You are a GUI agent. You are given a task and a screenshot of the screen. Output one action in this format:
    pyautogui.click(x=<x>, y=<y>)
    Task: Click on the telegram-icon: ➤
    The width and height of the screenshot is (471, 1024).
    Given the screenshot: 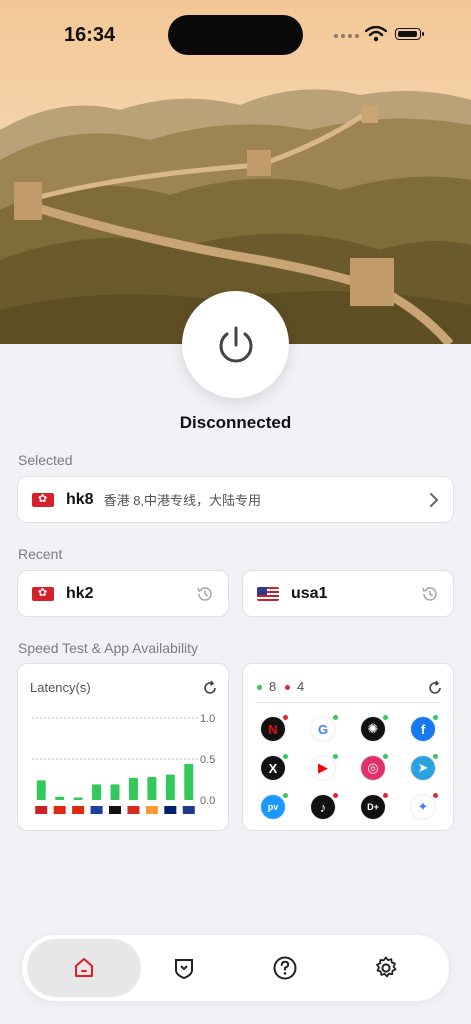 What is the action you would take?
    pyautogui.click(x=424, y=767)
    